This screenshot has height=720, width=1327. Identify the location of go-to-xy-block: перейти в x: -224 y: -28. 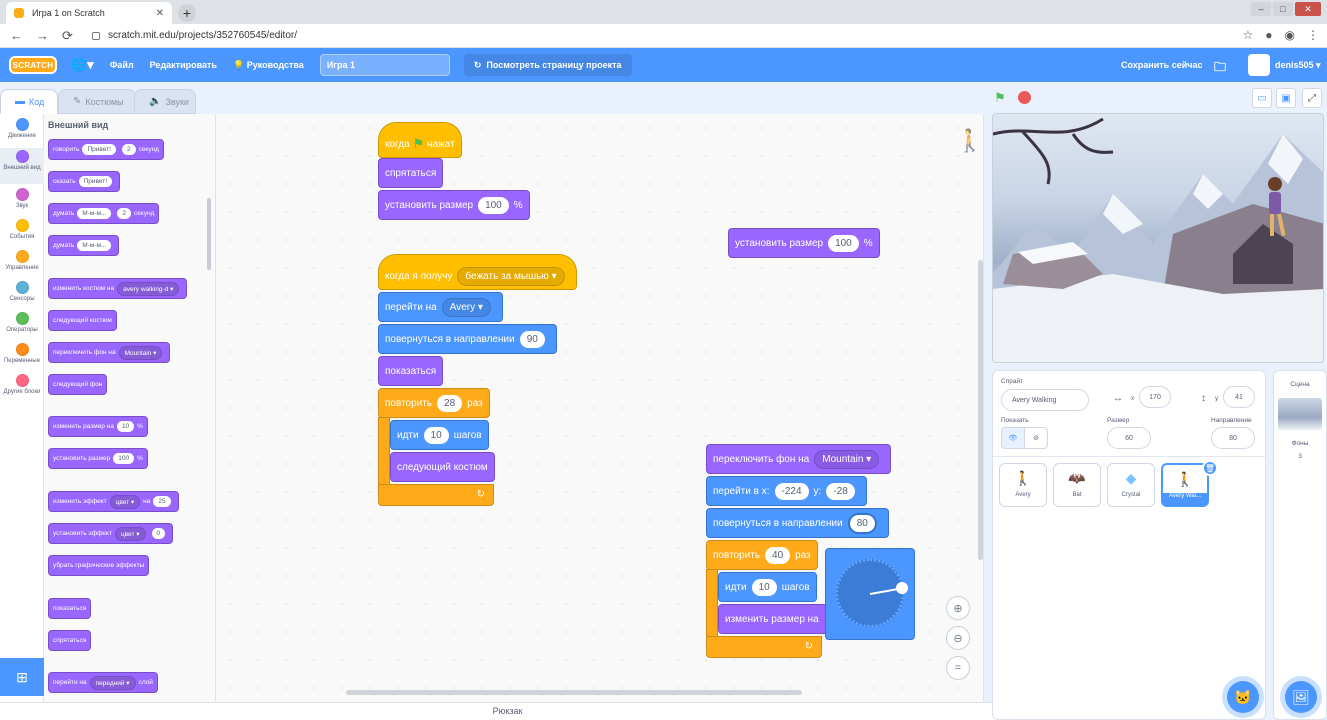
(786, 491).